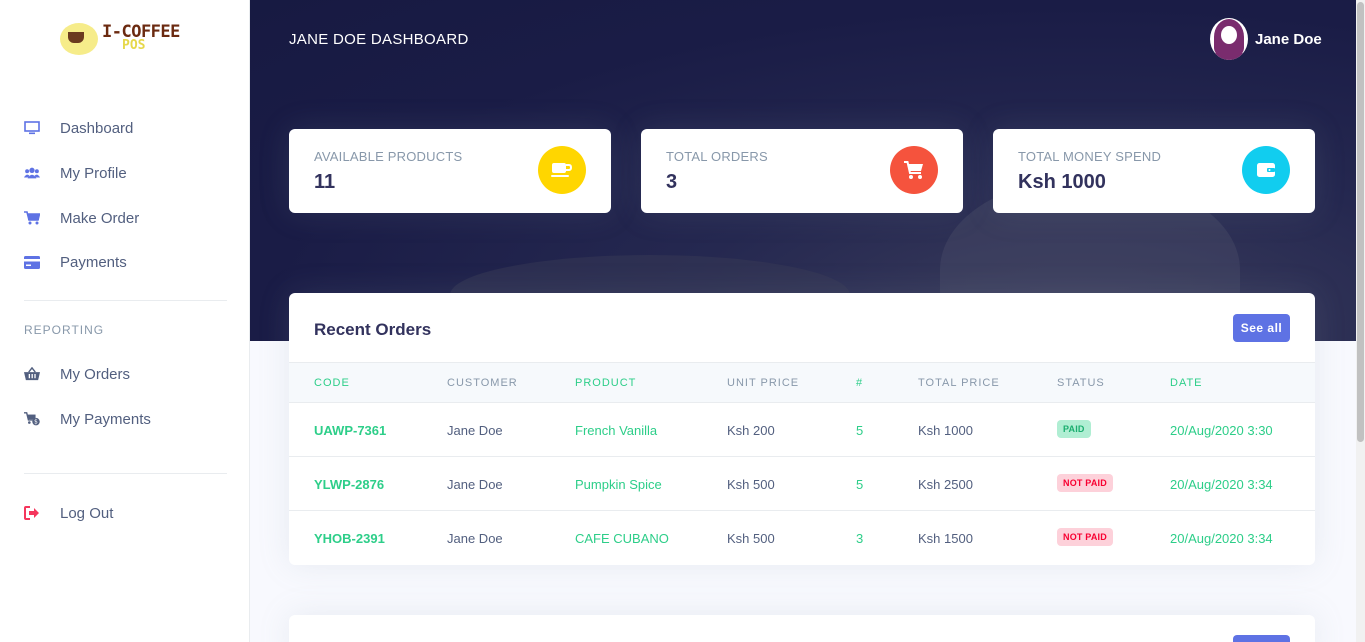  What do you see at coordinates (349, 484) in the screenshot?
I see `order-code: YLWP-2876` at bounding box center [349, 484].